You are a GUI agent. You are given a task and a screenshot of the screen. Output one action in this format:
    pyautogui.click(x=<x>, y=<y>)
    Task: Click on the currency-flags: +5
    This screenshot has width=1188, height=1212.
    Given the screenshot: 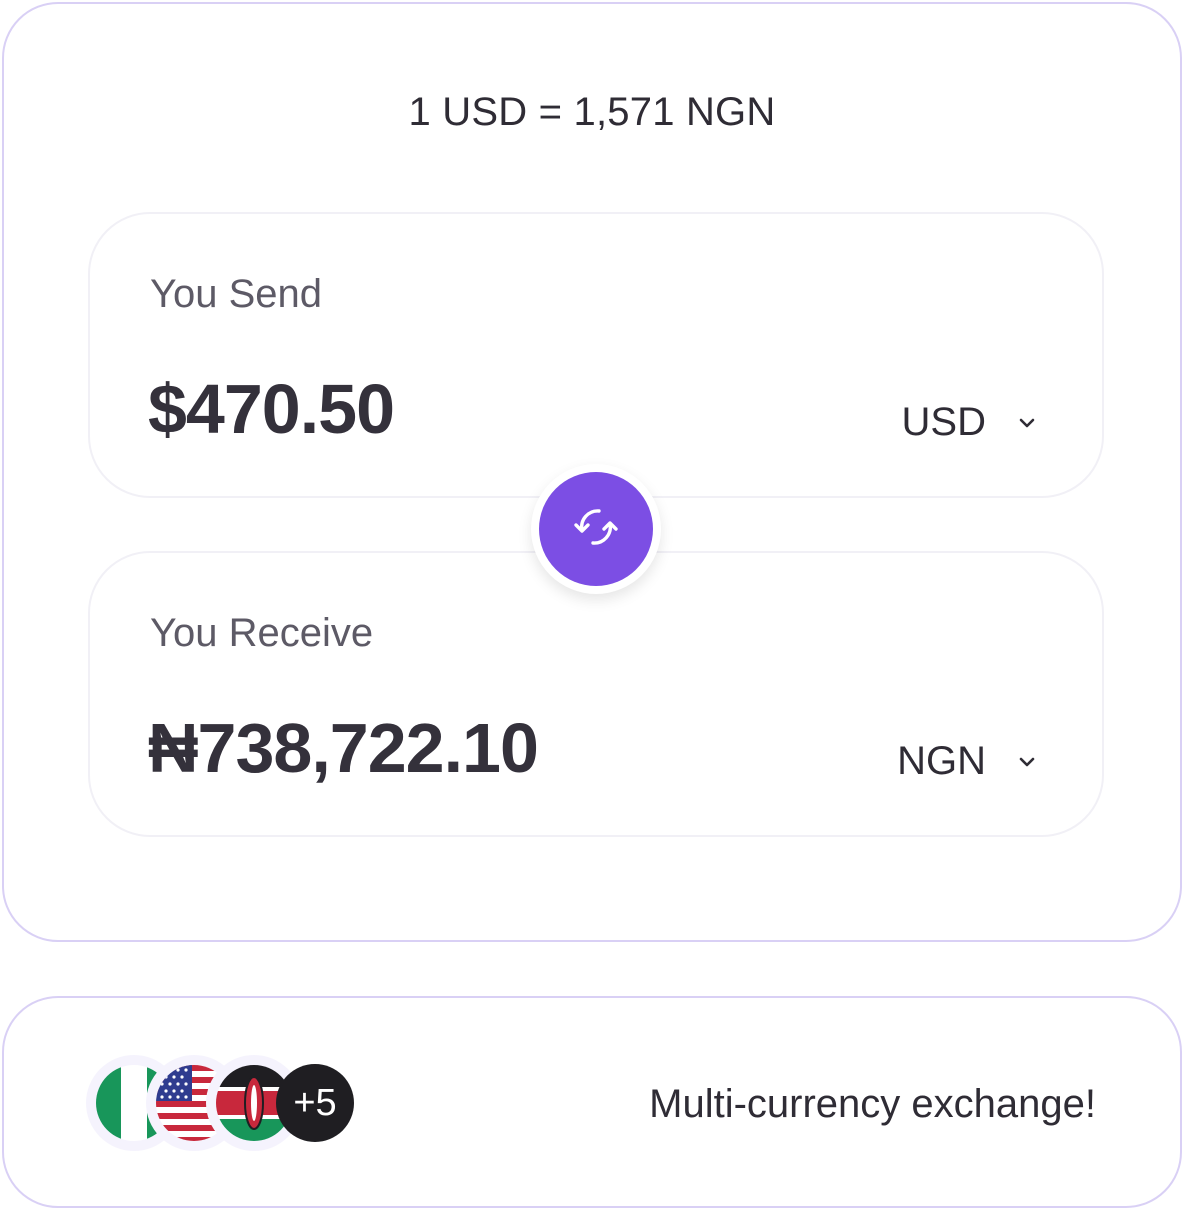 What is the action you would take?
    pyautogui.click(x=231, y=1103)
    